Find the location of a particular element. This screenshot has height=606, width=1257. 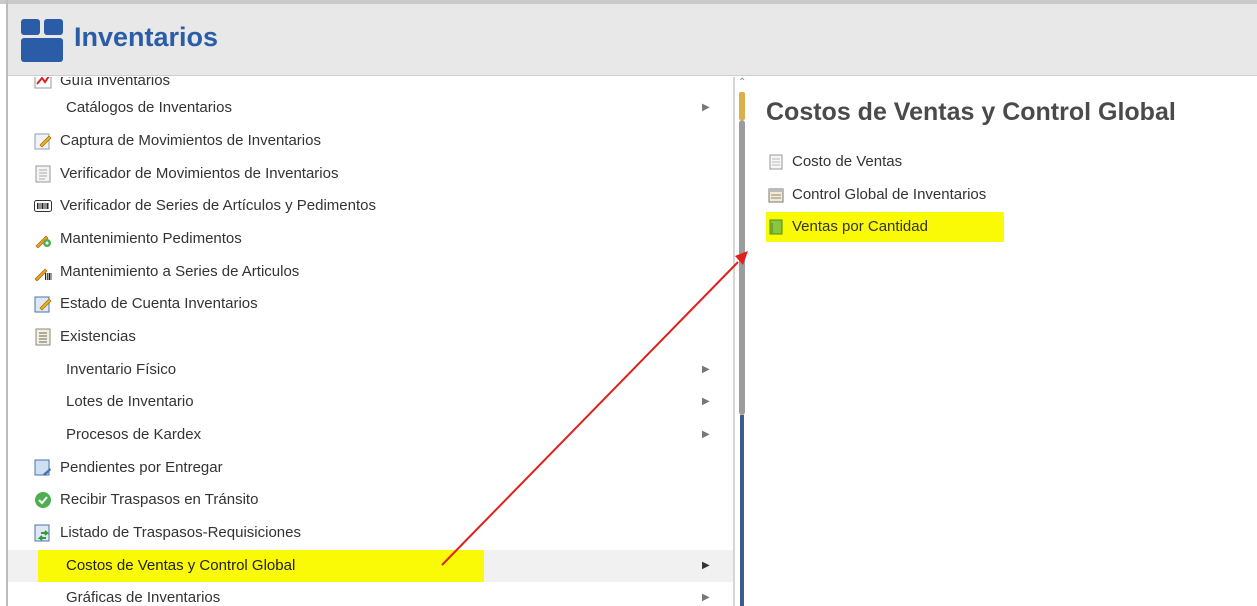

barcode-icon is located at coordinates (43, 206).